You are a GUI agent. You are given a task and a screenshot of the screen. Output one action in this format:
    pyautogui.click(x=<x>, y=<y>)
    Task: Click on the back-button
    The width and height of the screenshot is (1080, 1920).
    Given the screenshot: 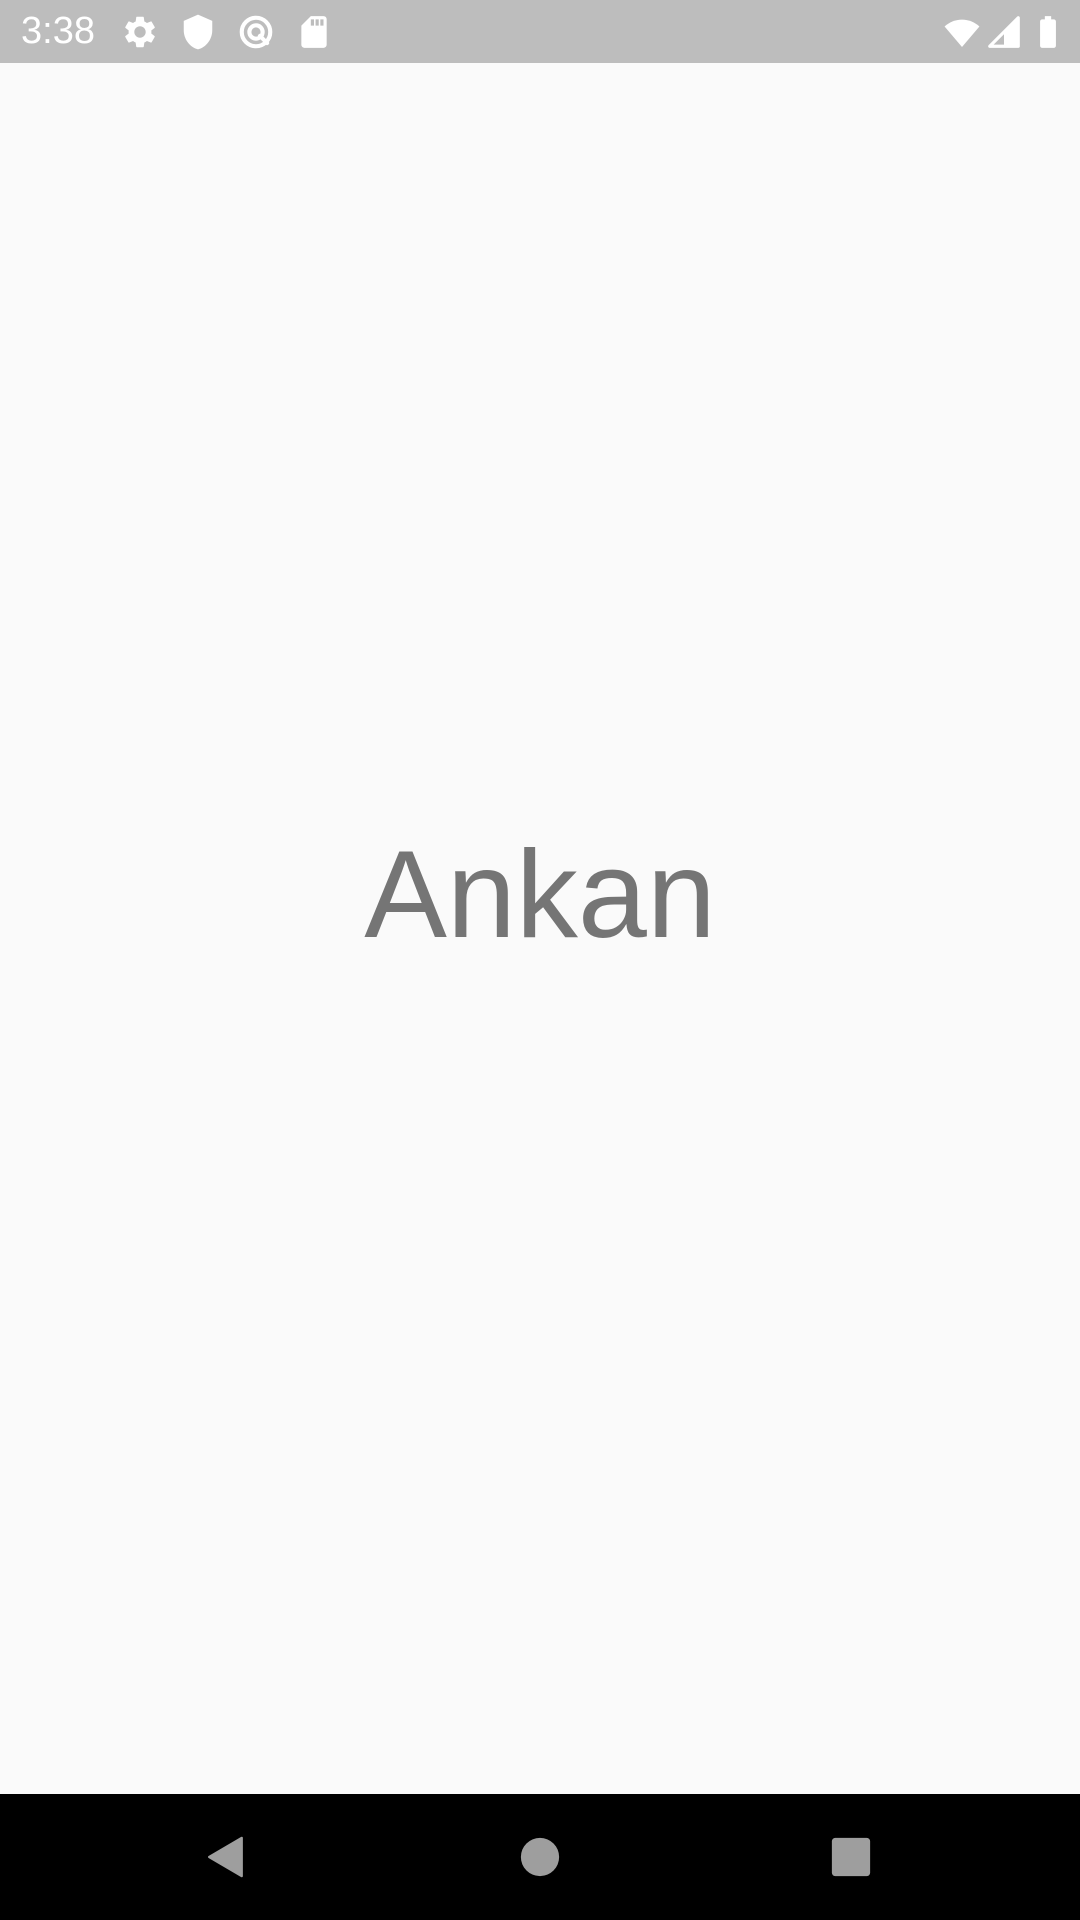 What is the action you would take?
    pyautogui.click(x=226, y=1857)
    